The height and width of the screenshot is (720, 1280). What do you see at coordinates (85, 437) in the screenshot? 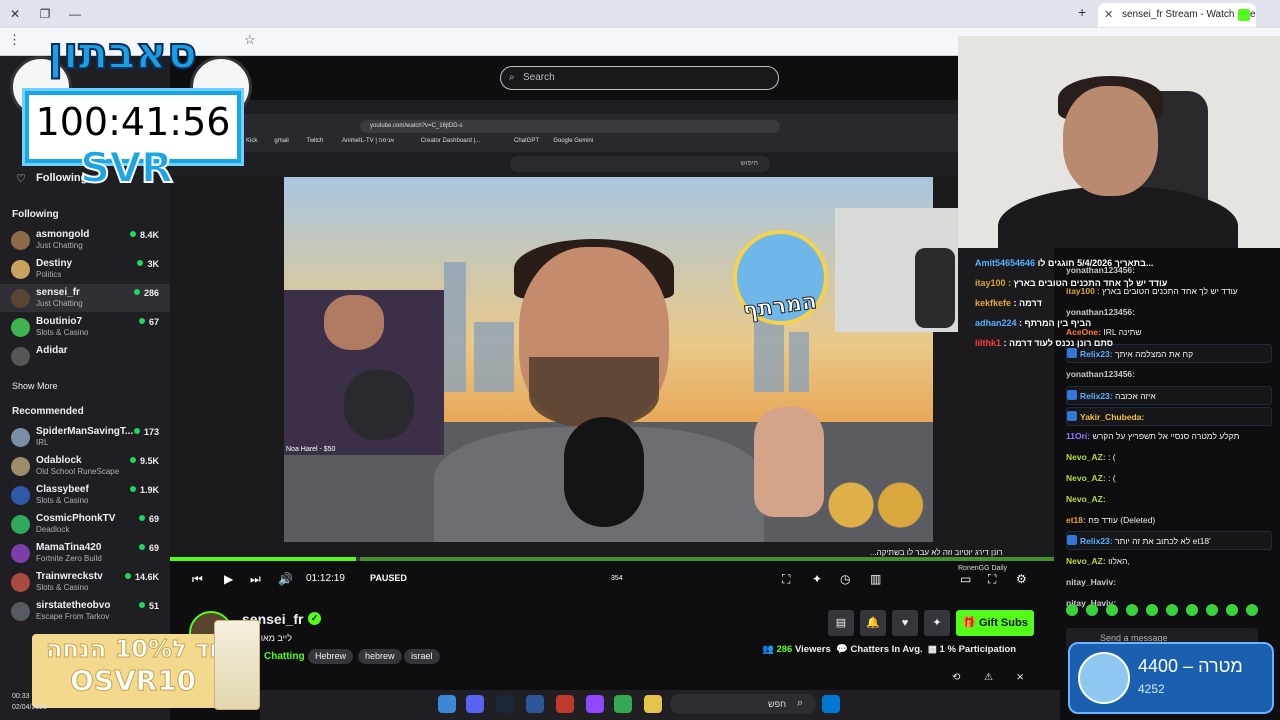
I see `sidebar-channel: SpiderManSavingT... IRL 173` at bounding box center [85, 437].